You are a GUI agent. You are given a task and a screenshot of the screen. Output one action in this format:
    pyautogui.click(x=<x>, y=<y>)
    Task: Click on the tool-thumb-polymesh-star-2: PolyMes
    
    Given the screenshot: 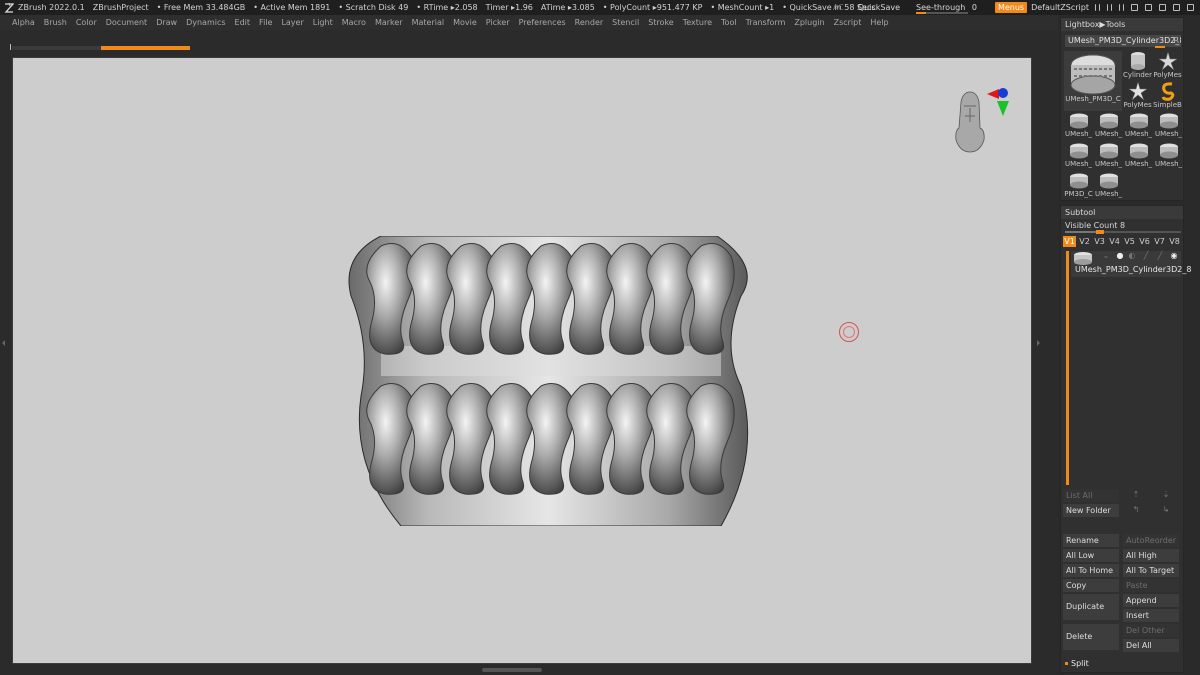 What is the action you would take?
    pyautogui.click(x=1137, y=96)
    